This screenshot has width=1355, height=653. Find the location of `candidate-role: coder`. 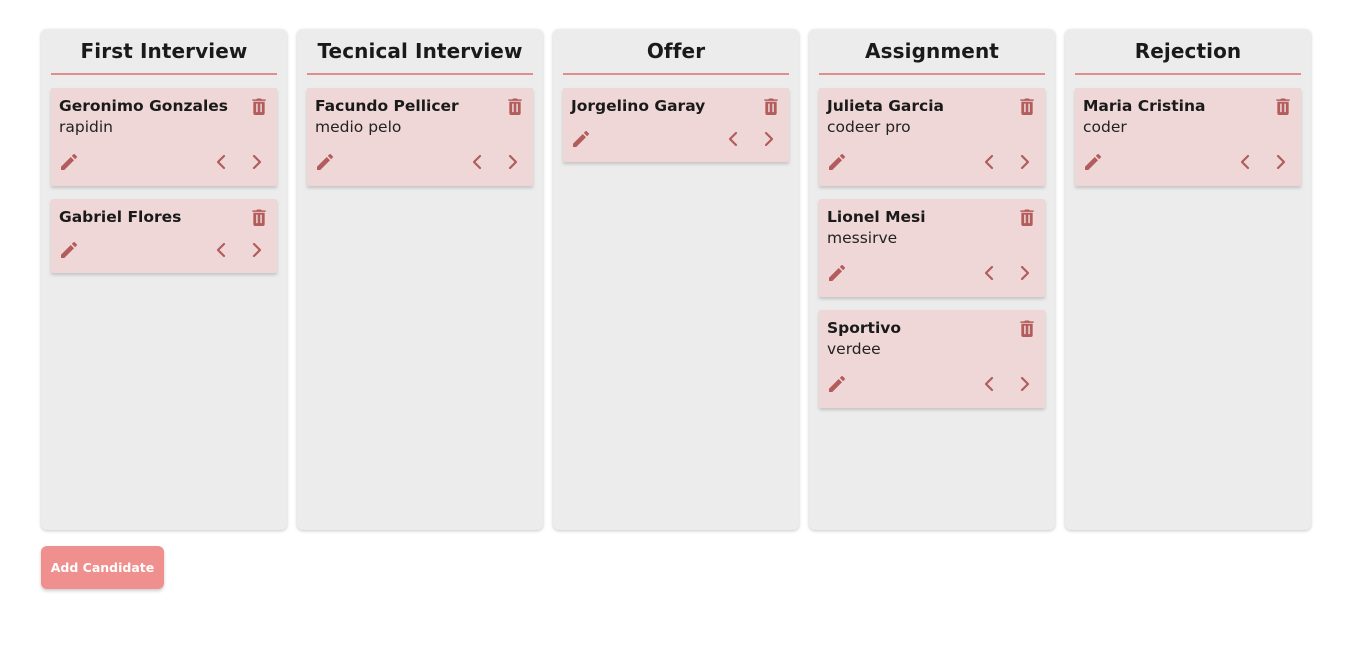

candidate-role: coder is located at coordinates (1105, 127).